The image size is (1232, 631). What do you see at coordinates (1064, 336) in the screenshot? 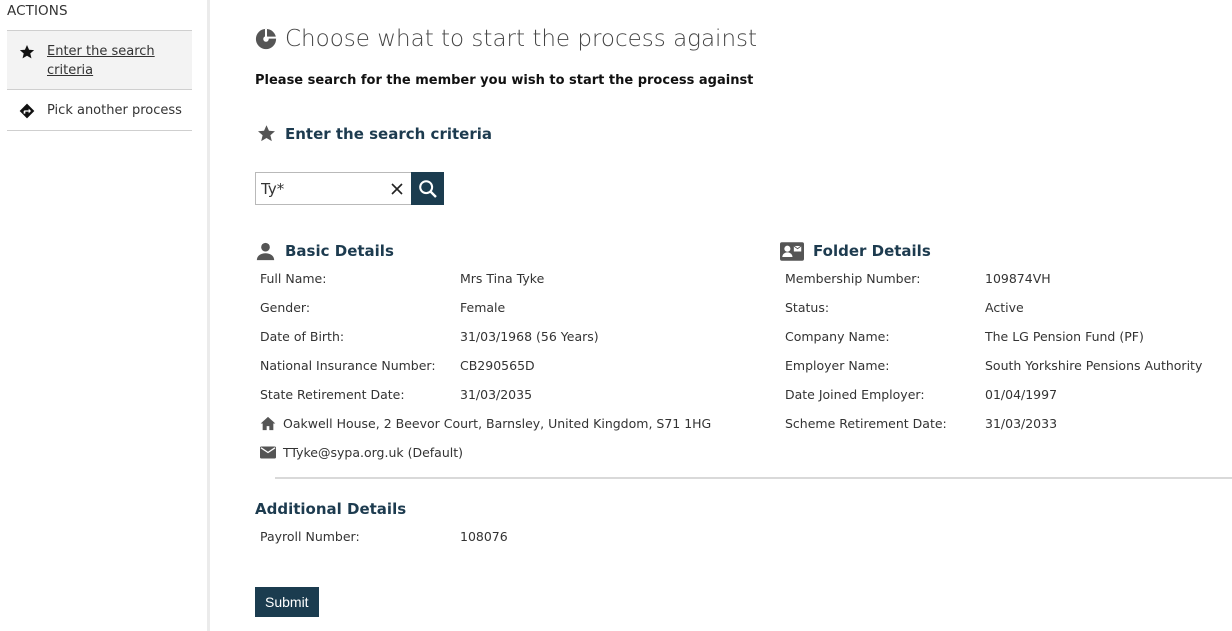
I see `detail-value: The LG Pension Fund (PF)` at bounding box center [1064, 336].